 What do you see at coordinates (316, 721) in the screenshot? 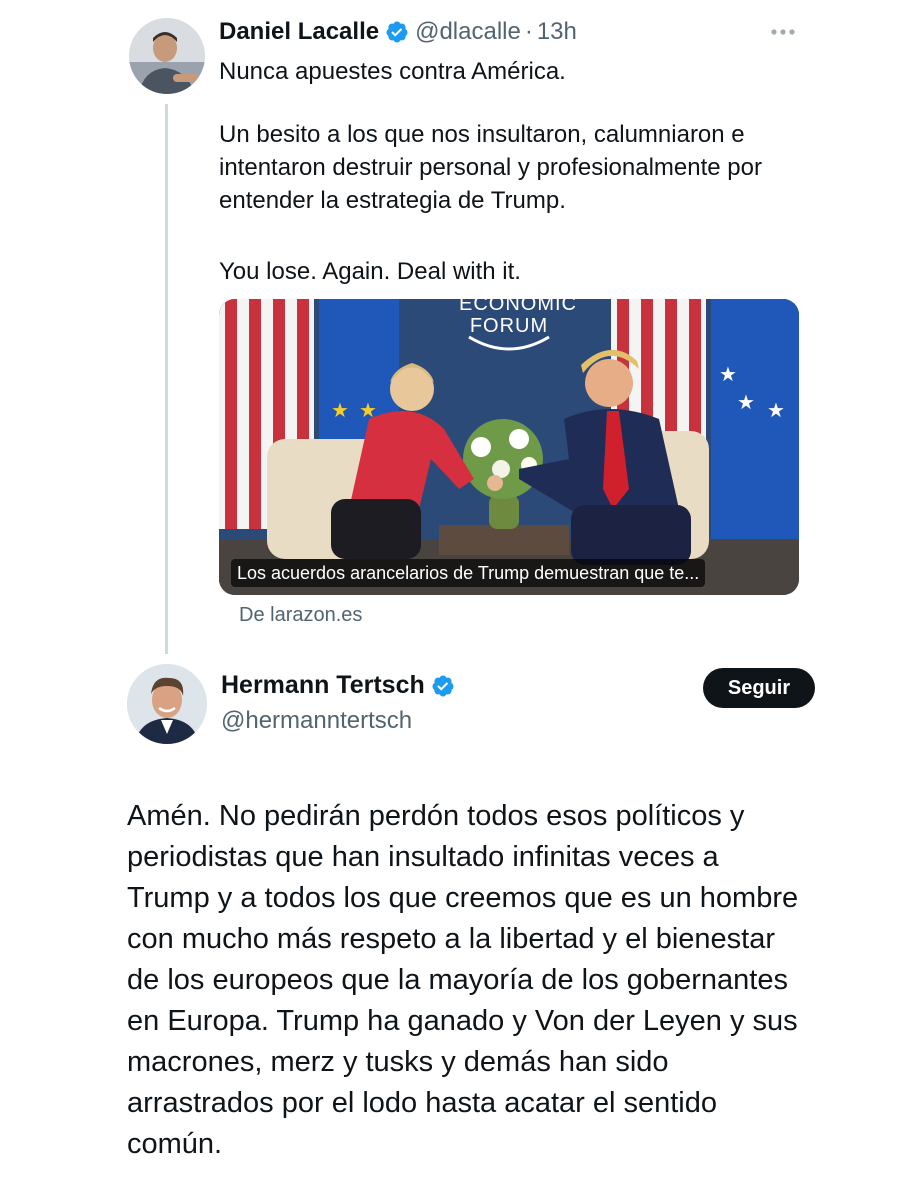
I see `quote-author-handle: @hermanntertsch` at bounding box center [316, 721].